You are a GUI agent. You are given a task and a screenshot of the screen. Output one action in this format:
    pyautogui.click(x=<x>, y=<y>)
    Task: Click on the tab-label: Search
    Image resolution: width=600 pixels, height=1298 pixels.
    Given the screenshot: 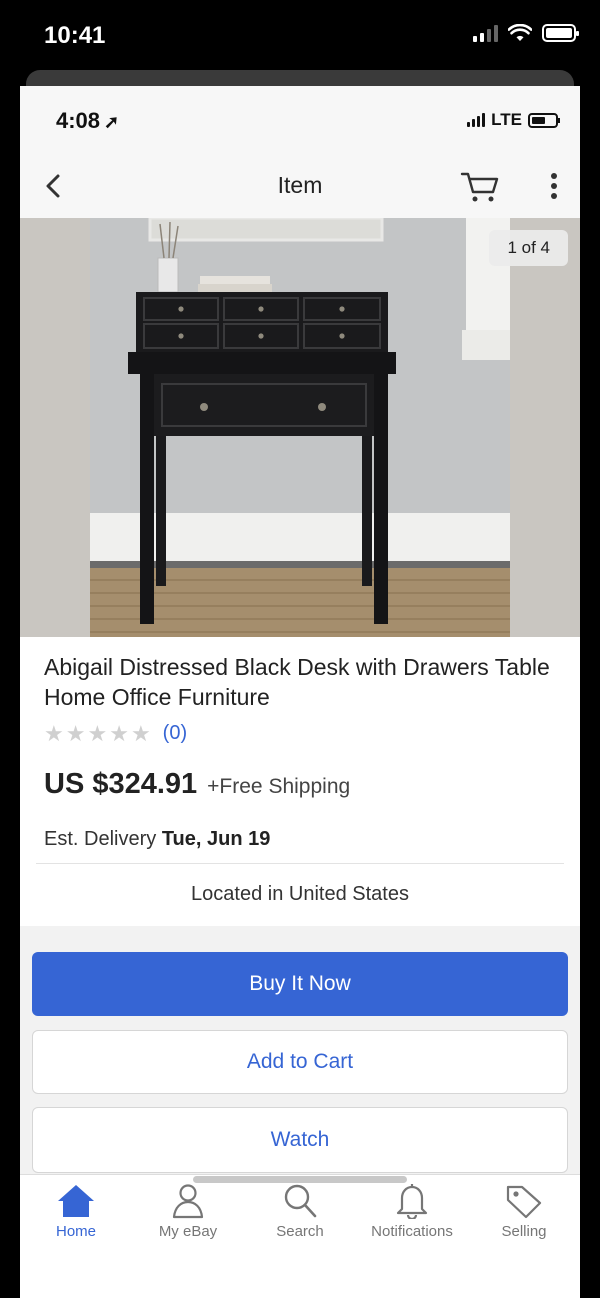 What is the action you would take?
    pyautogui.click(x=300, y=1231)
    